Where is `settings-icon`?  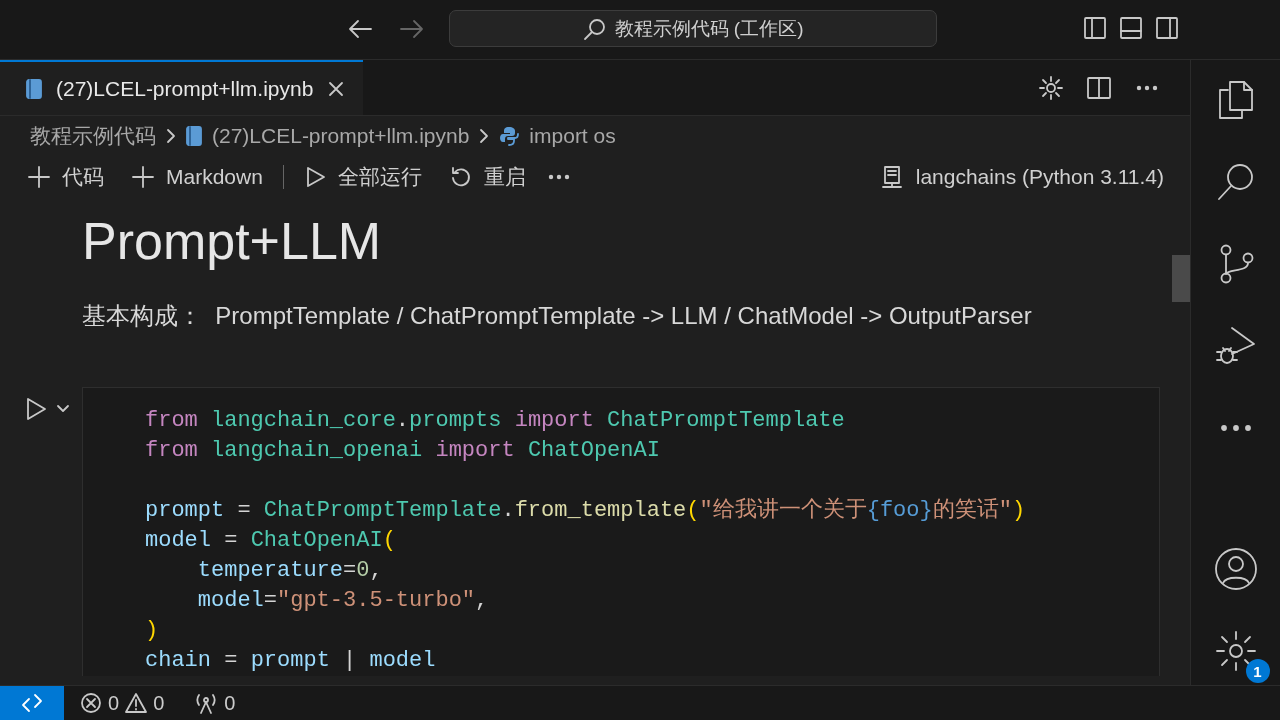
settings-icon is located at coordinates (1051, 87).